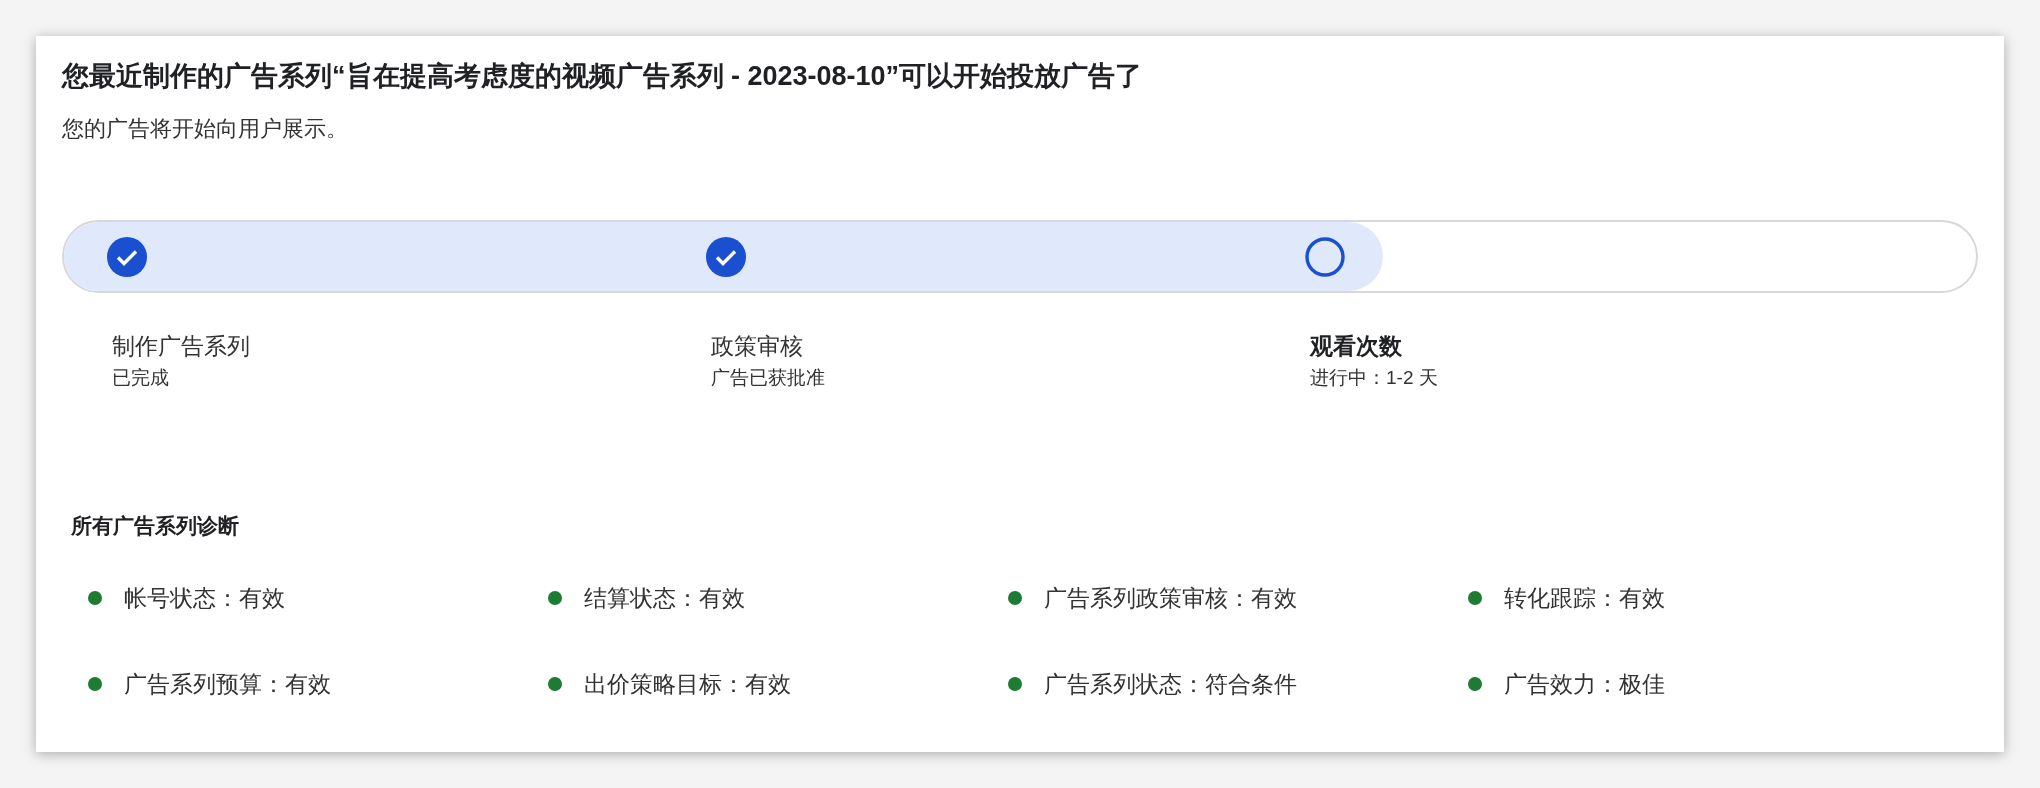  Describe the element at coordinates (181, 346) in the screenshot. I see `step-label: 制作广告系列` at that location.